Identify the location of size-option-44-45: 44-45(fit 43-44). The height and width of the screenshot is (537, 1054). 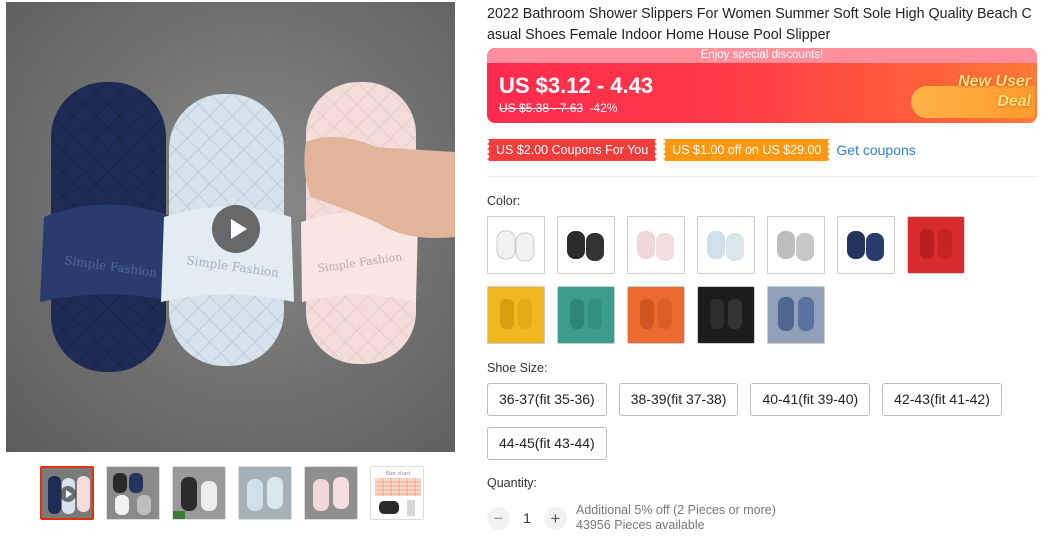
(547, 443).